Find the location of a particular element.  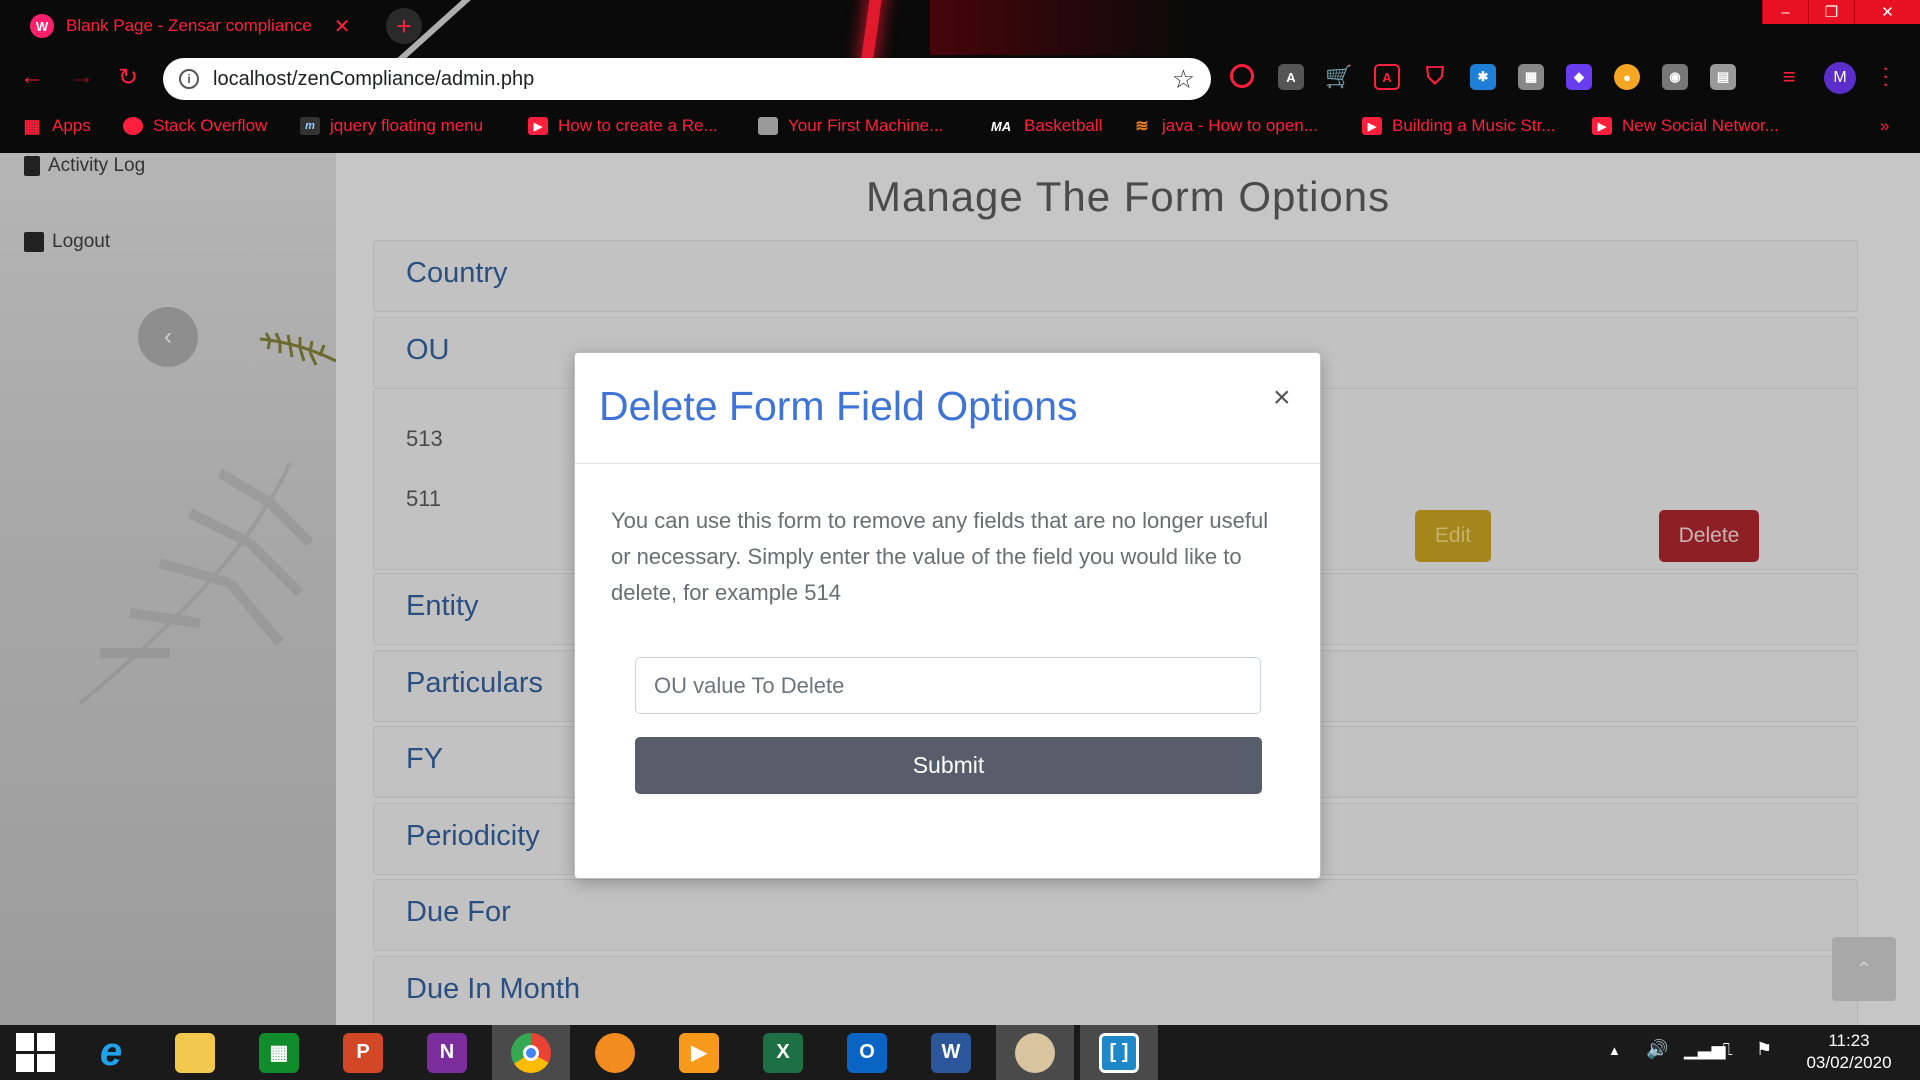

taskbar-app: [ ] is located at coordinates (1119, 1052).